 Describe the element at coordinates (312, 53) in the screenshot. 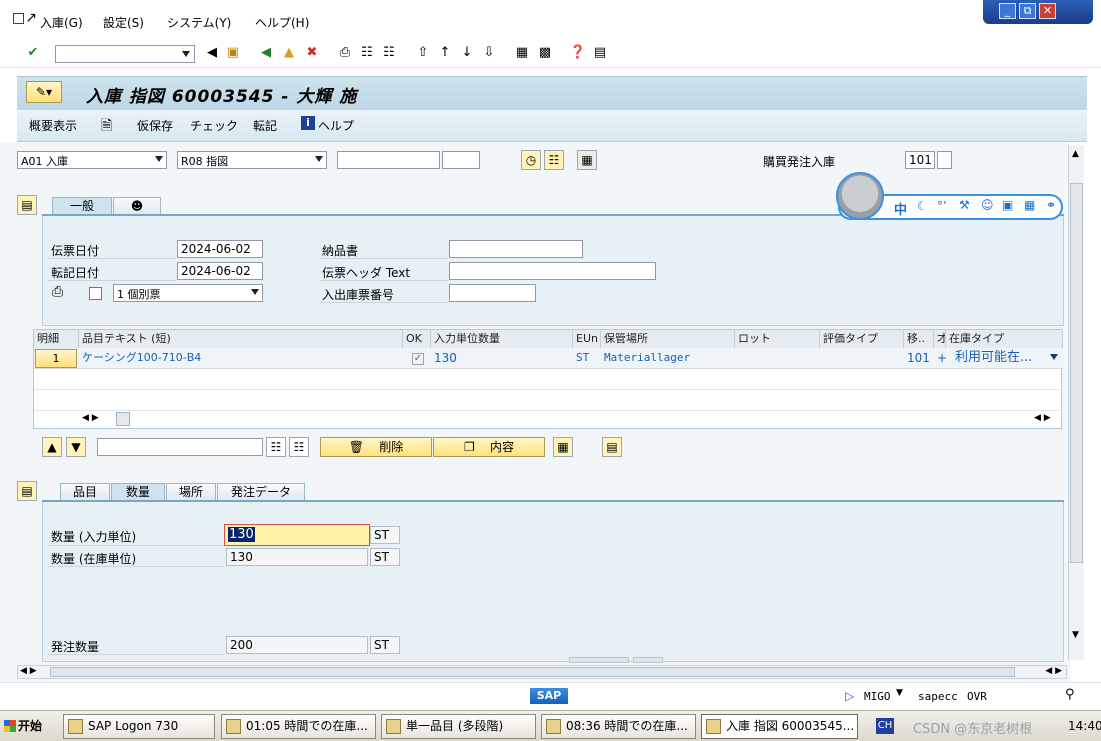

I see `cancel-icon: ✖` at that location.